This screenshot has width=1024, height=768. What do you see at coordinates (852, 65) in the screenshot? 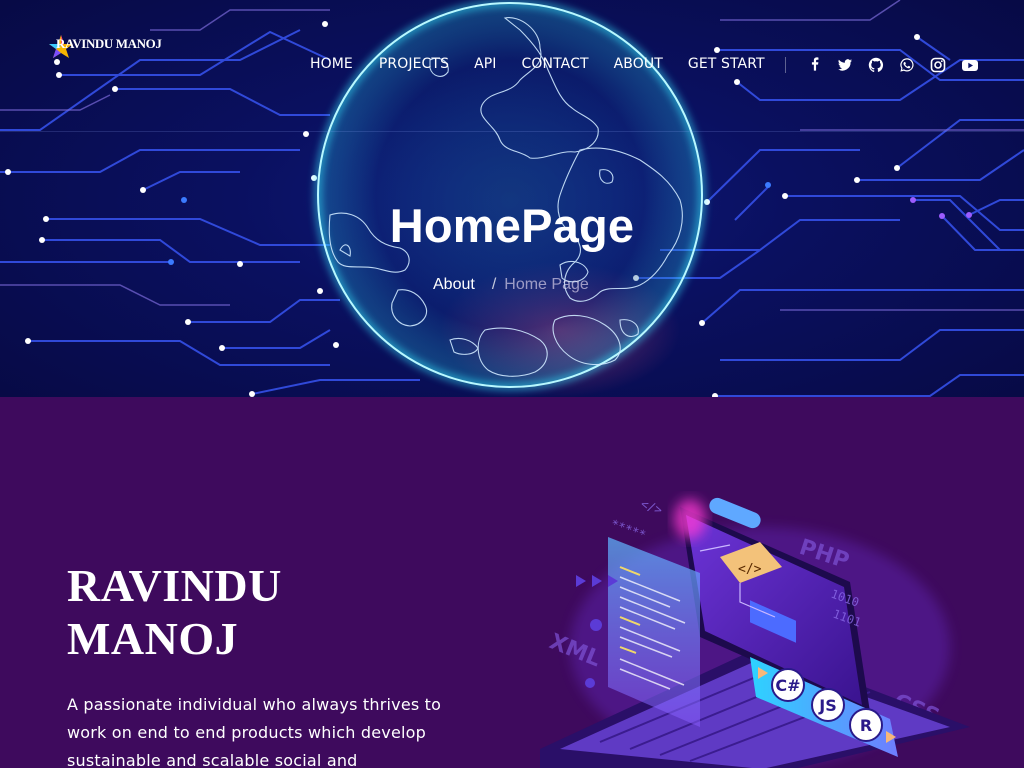
I see `twitter-icon` at bounding box center [852, 65].